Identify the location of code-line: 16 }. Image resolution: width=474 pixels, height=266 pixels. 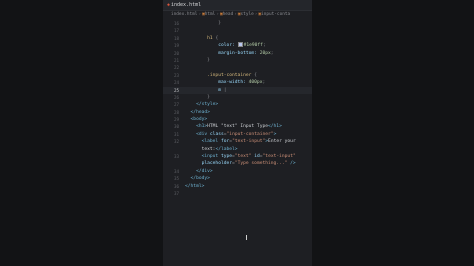
(237, 23).